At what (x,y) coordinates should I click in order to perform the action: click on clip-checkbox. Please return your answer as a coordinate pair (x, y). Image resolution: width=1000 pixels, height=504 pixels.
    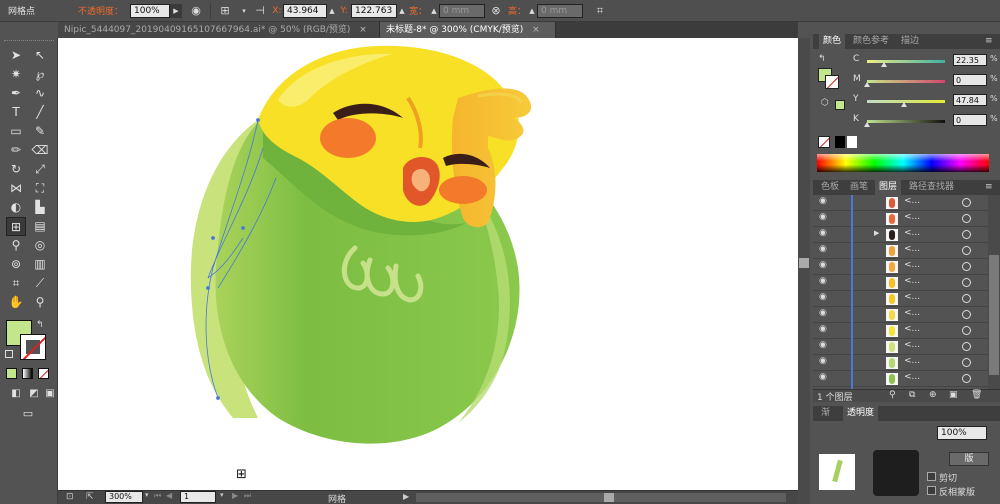
    Looking at the image, I should click on (931, 476).